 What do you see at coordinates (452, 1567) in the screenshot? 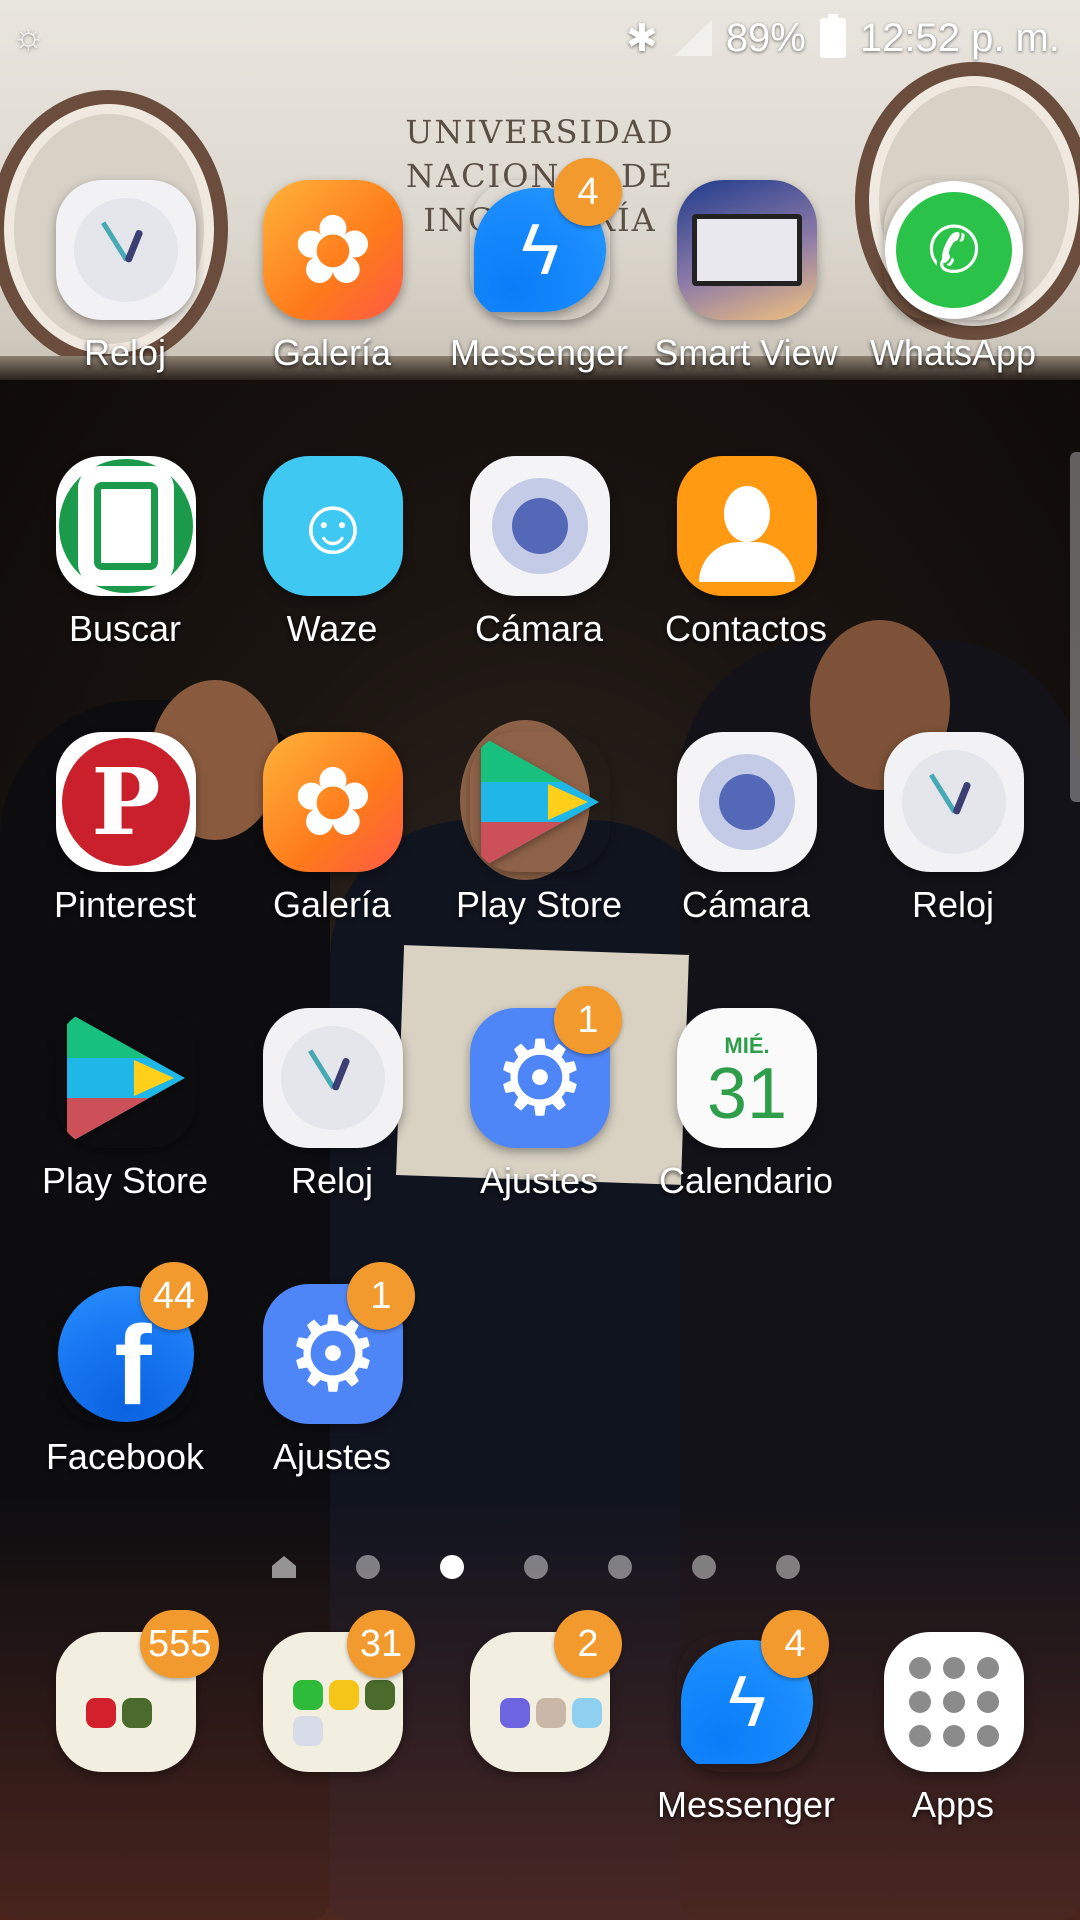
I see `page-dot-active` at bounding box center [452, 1567].